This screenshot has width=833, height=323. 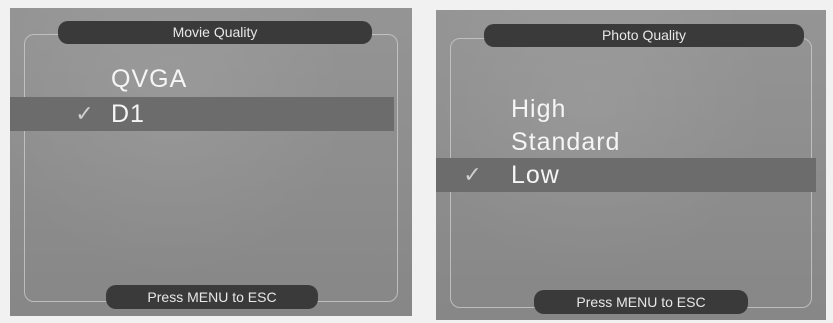 I want to click on menu-option-label: QVGA, so click(x=149, y=79).